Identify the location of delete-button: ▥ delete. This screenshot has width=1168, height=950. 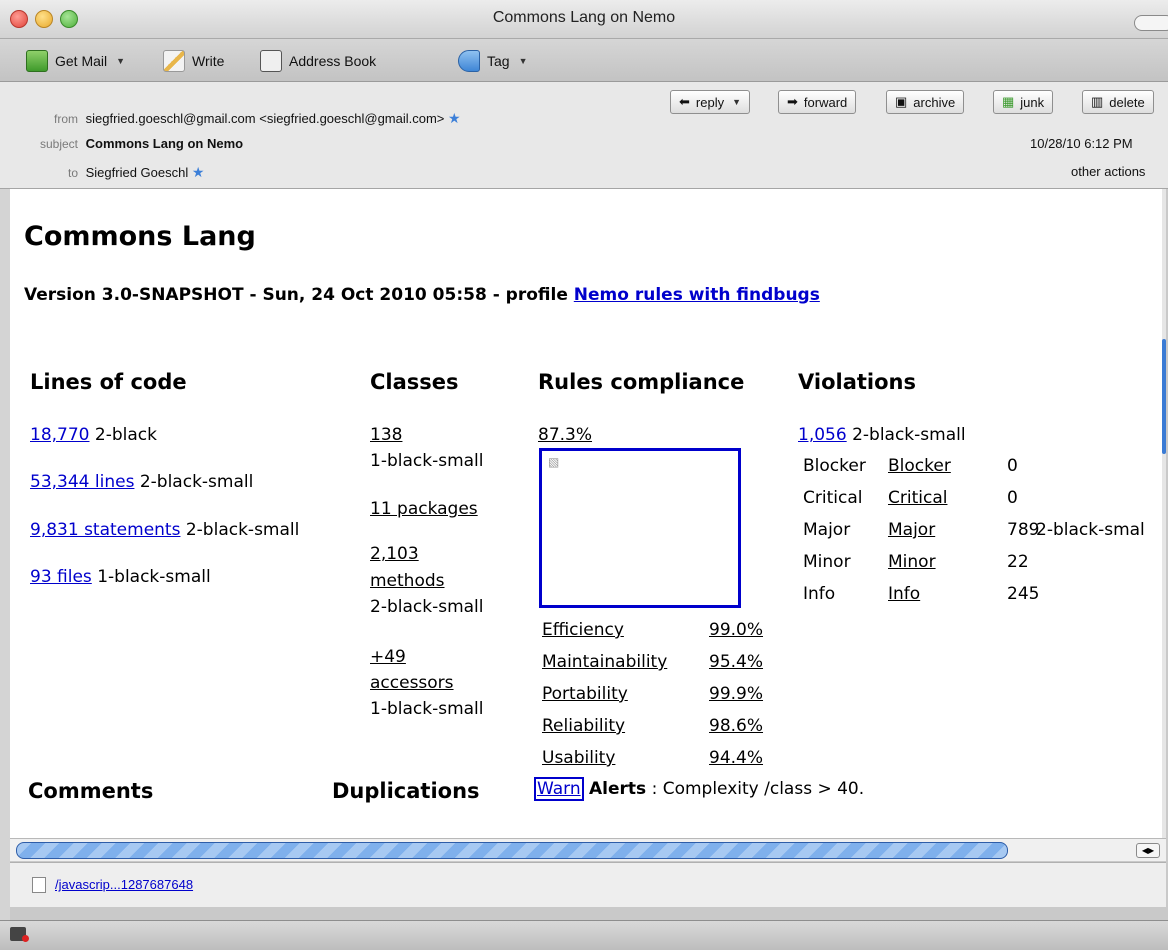
(1118, 102).